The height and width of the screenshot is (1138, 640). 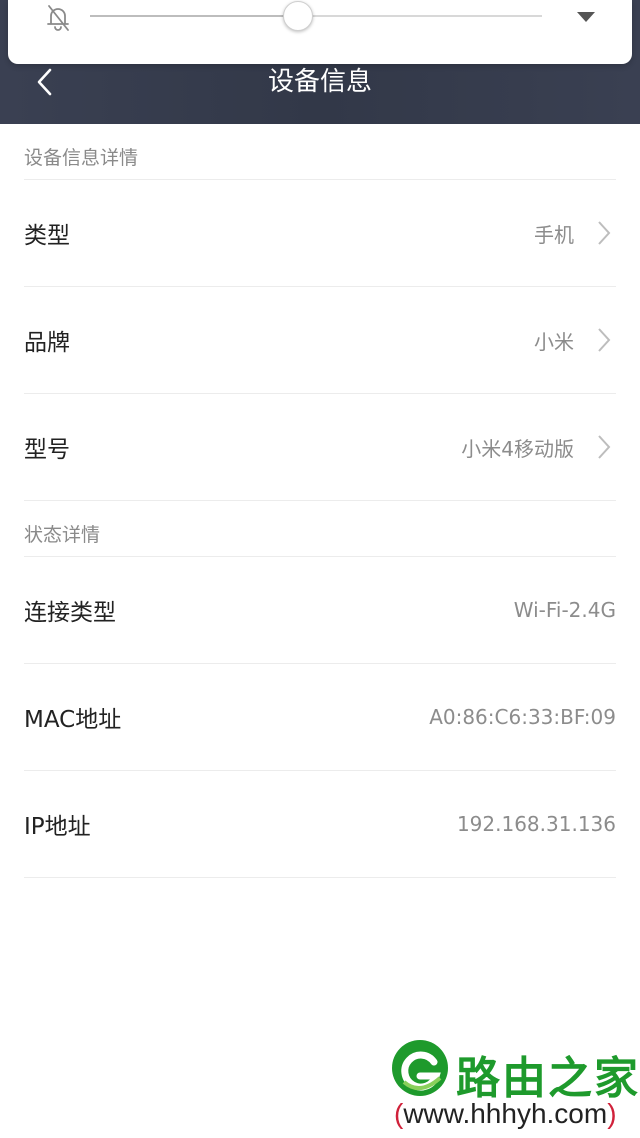 I want to click on volume-slider-thumb, so click(x=297, y=16).